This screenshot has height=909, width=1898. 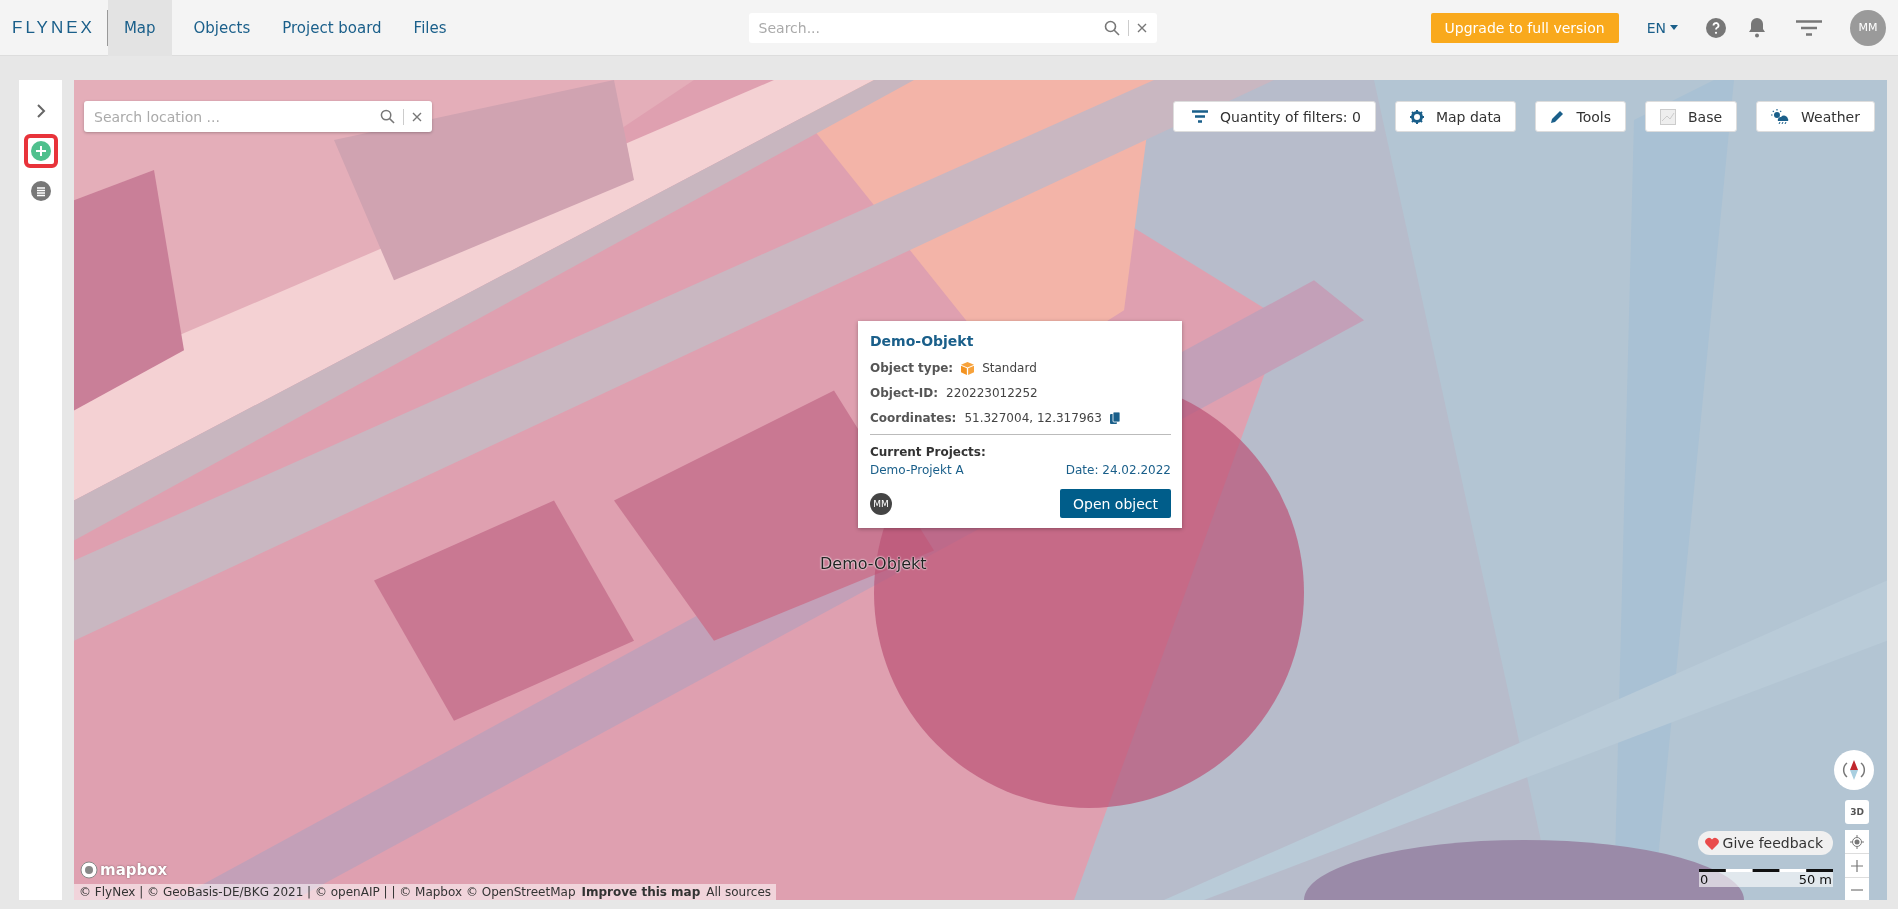 What do you see at coordinates (1020, 341) in the screenshot?
I see `popup-title: Demo-Objekt` at bounding box center [1020, 341].